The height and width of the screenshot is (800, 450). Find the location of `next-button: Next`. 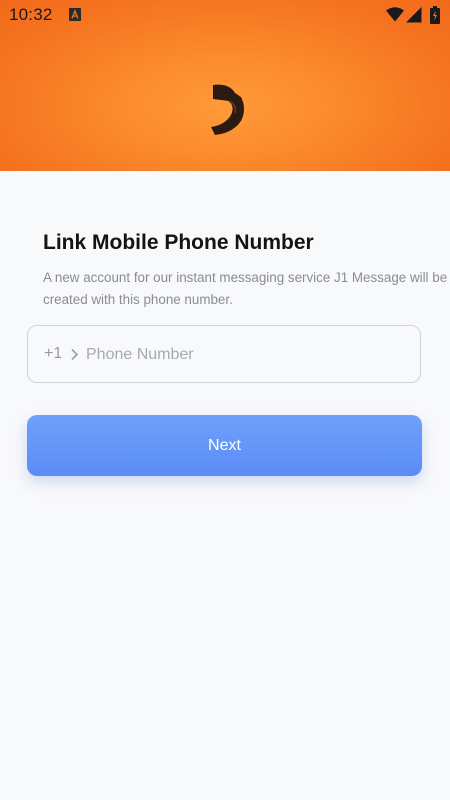

next-button: Next is located at coordinates (224, 445).